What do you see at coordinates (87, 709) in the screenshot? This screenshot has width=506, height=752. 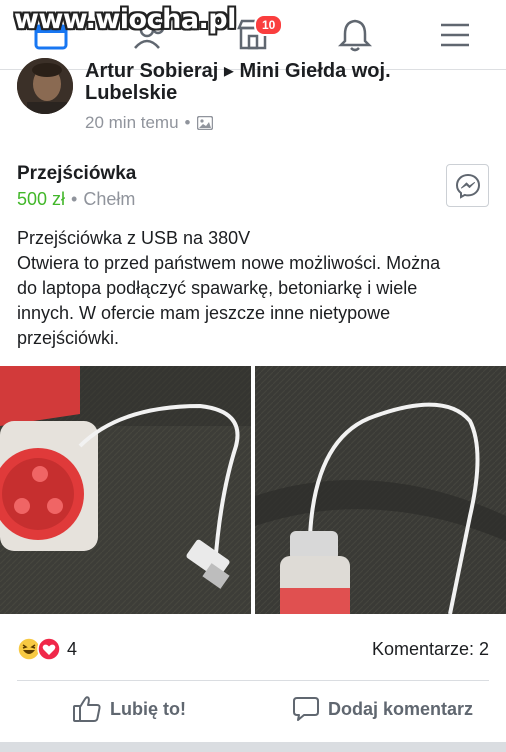 I see `thumbs-up-icon` at bounding box center [87, 709].